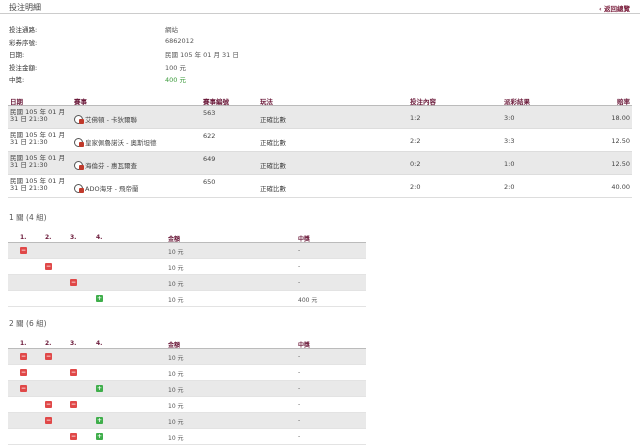 The height and width of the screenshot is (446, 640). I want to click on bet-odds: 12.50, so click(620, 141).